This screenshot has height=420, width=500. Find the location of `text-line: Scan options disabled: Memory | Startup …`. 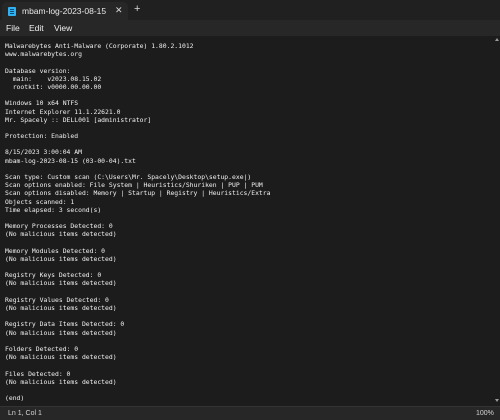

text-line: Scan options disabled: Memory | Startup … is located at coordinates (138, 193).